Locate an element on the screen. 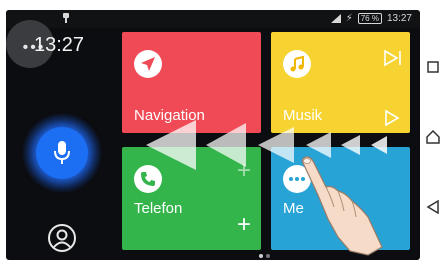 This screenshot has height=264, width=445. system-navigation-bar is located at coordinates (432, 132).